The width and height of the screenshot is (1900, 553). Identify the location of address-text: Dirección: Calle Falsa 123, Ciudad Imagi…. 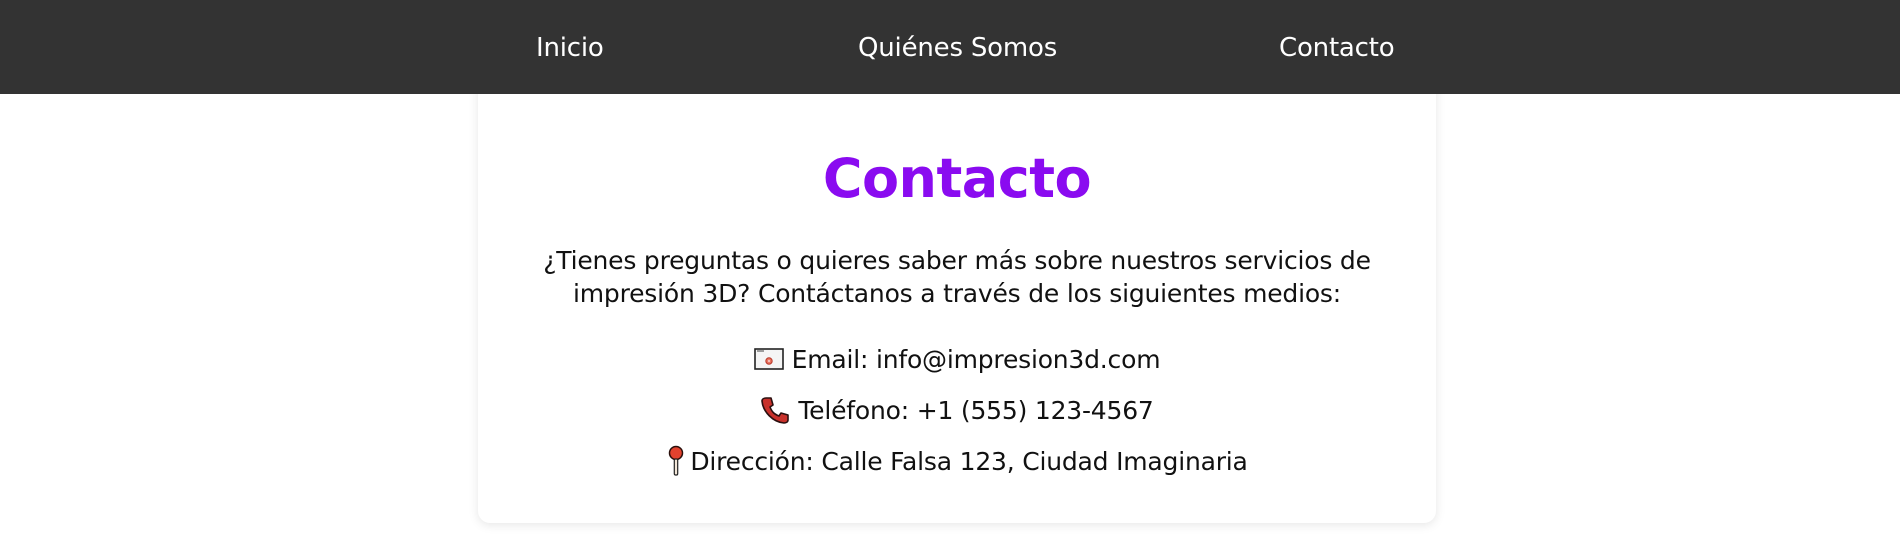
(969, 461).